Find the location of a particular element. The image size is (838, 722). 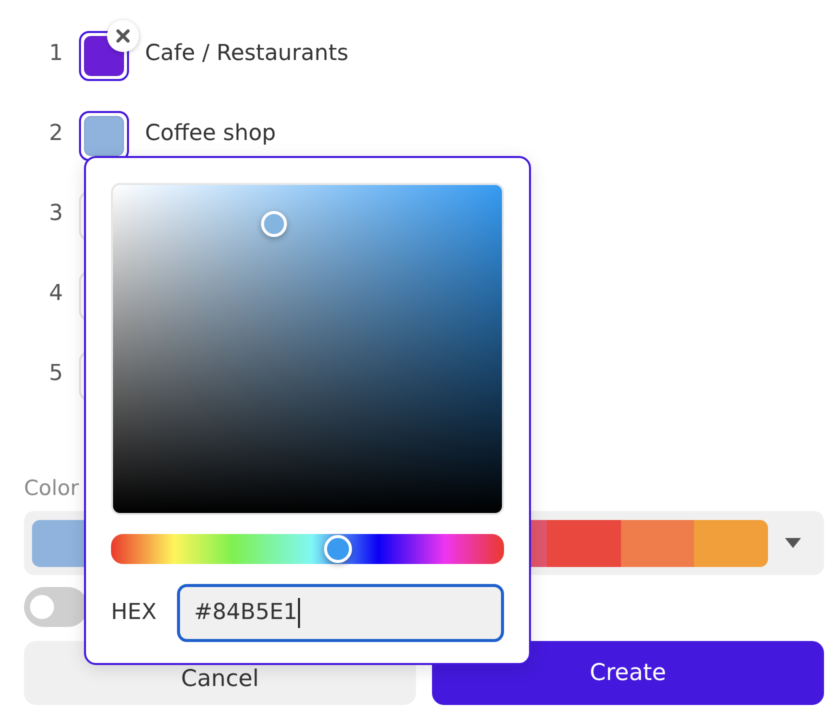

row-number: 2 is located at coordinates (56, 134).